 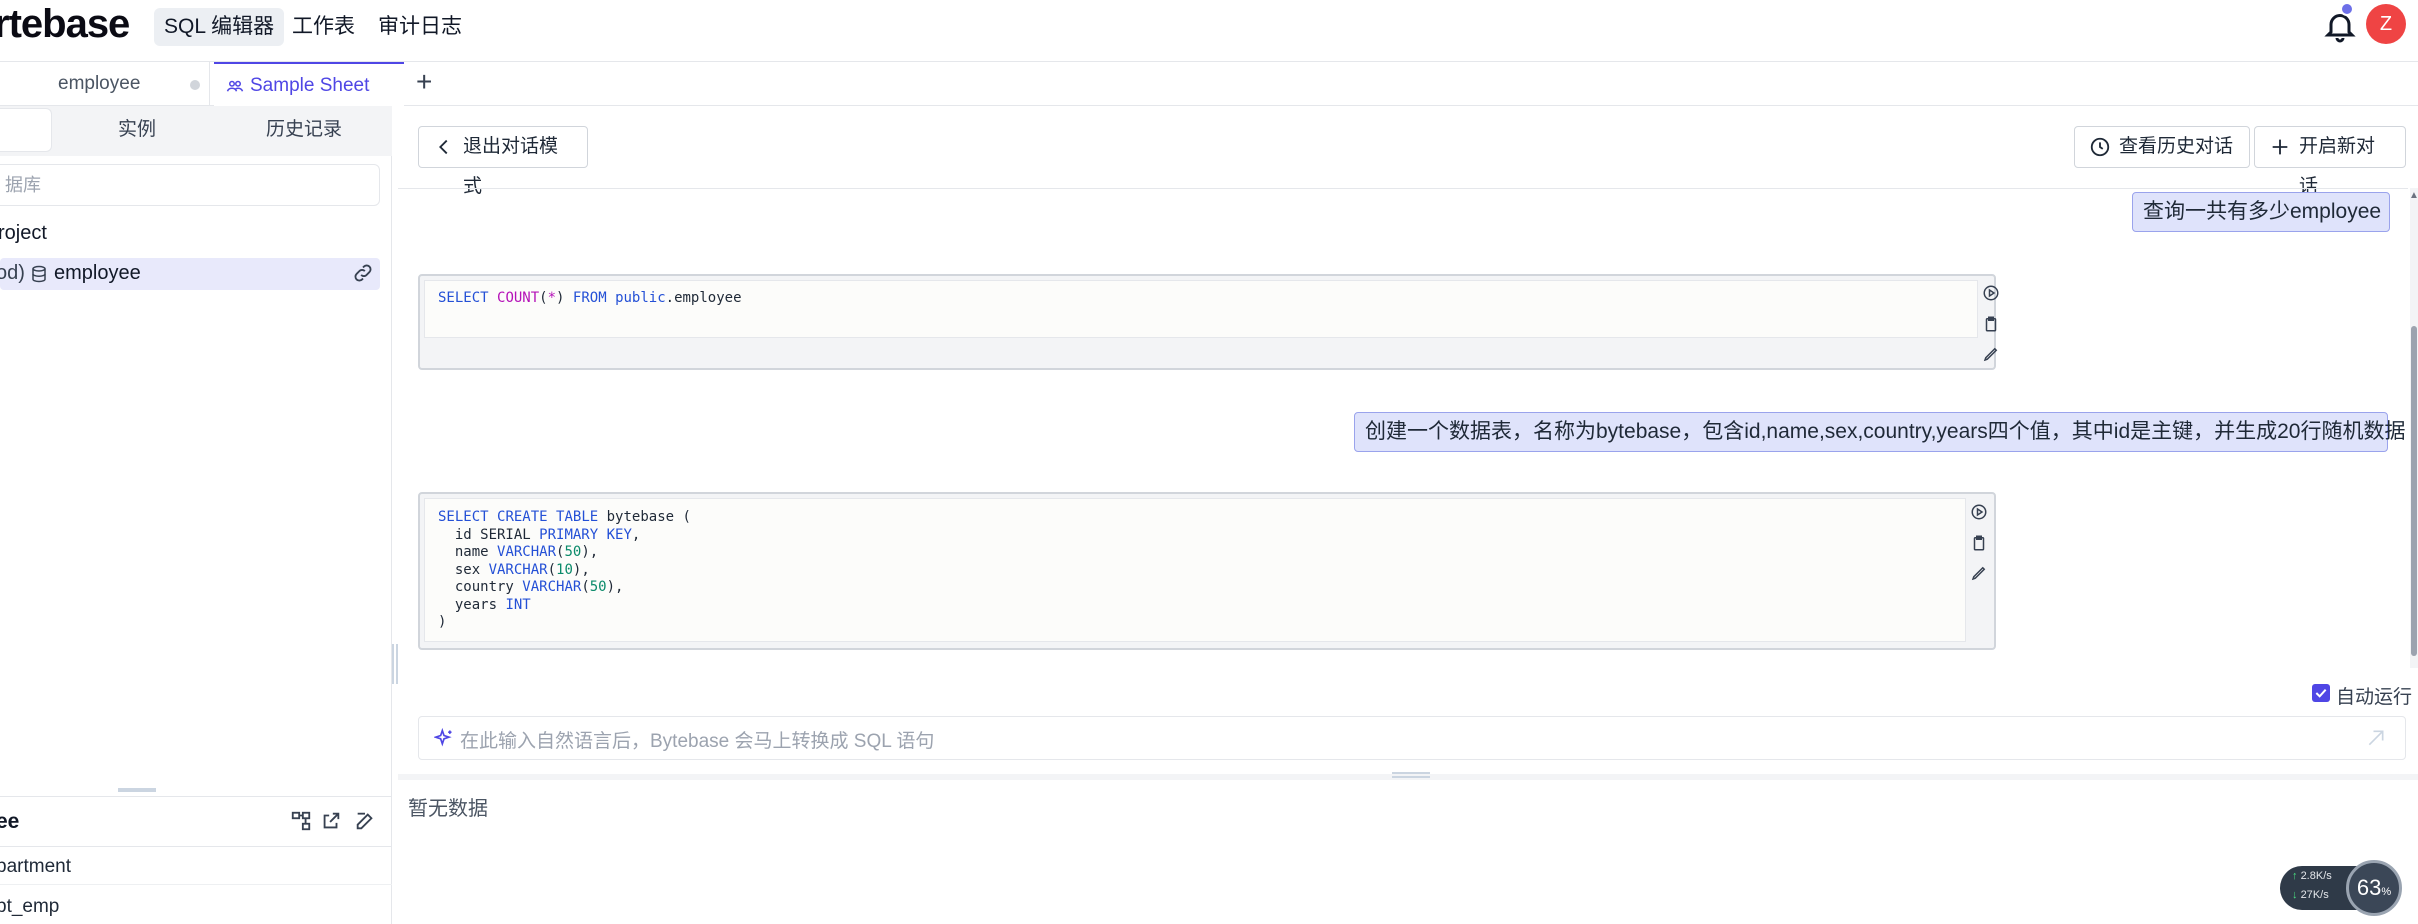 I want to click on sql-code-block, so click(x=1201, y=309).